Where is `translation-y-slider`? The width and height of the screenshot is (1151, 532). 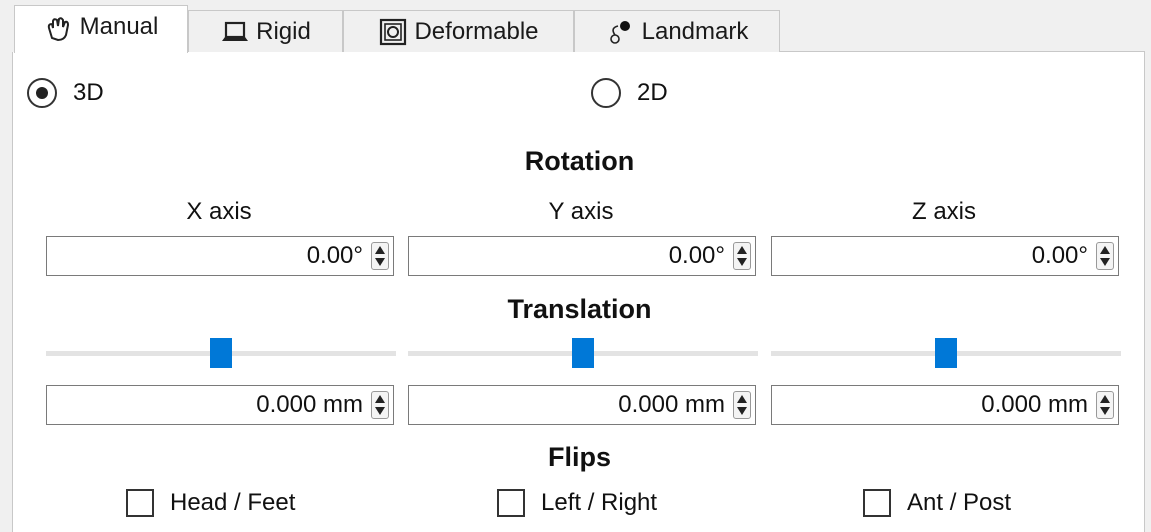
translation-y-slider is located at coordinates (583, 353).